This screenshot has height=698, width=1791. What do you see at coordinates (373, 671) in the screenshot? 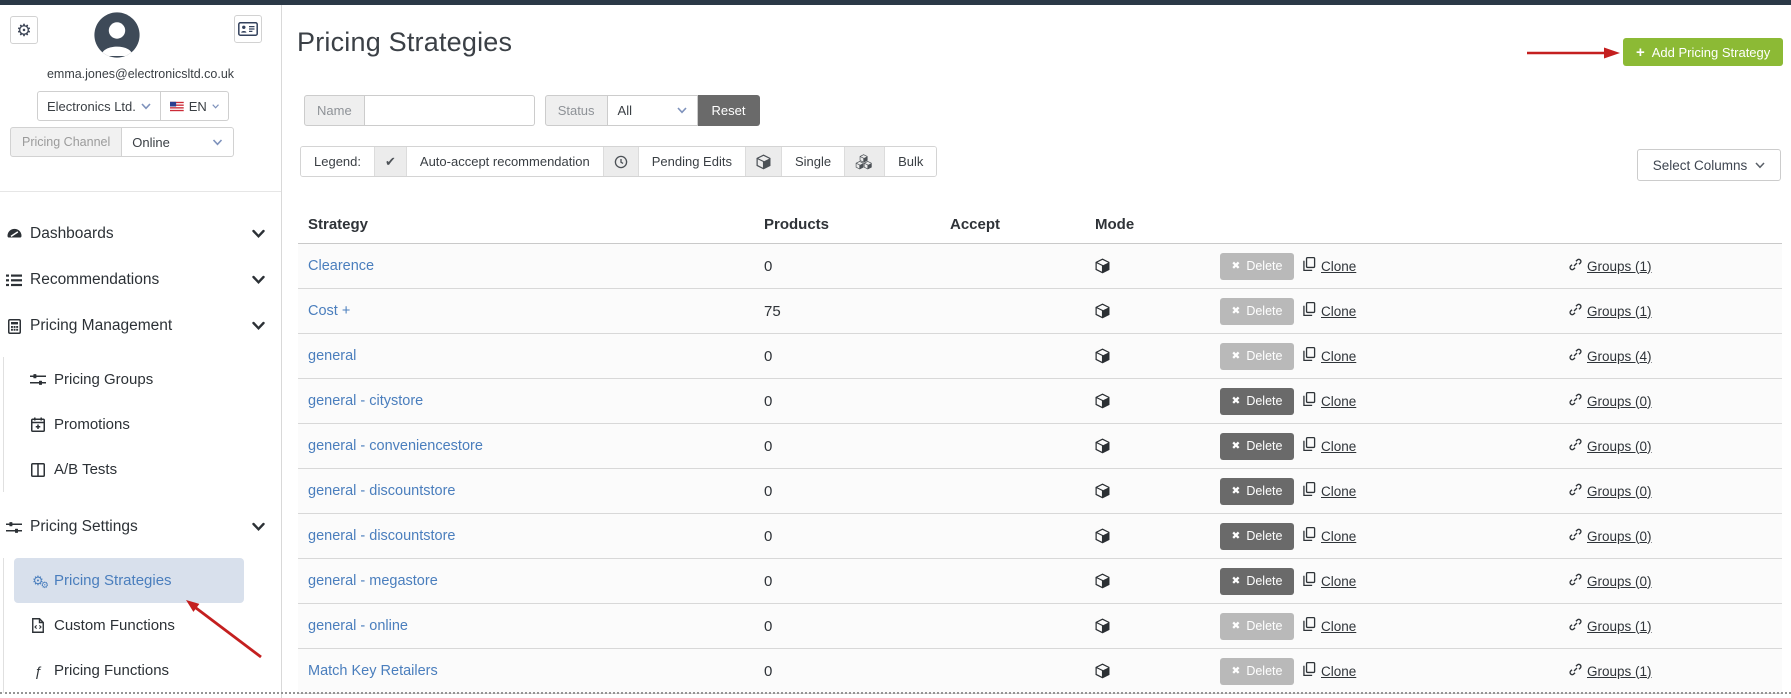
I see `strategy-link: Match Key Retailers` at bounding box center [373, 671].